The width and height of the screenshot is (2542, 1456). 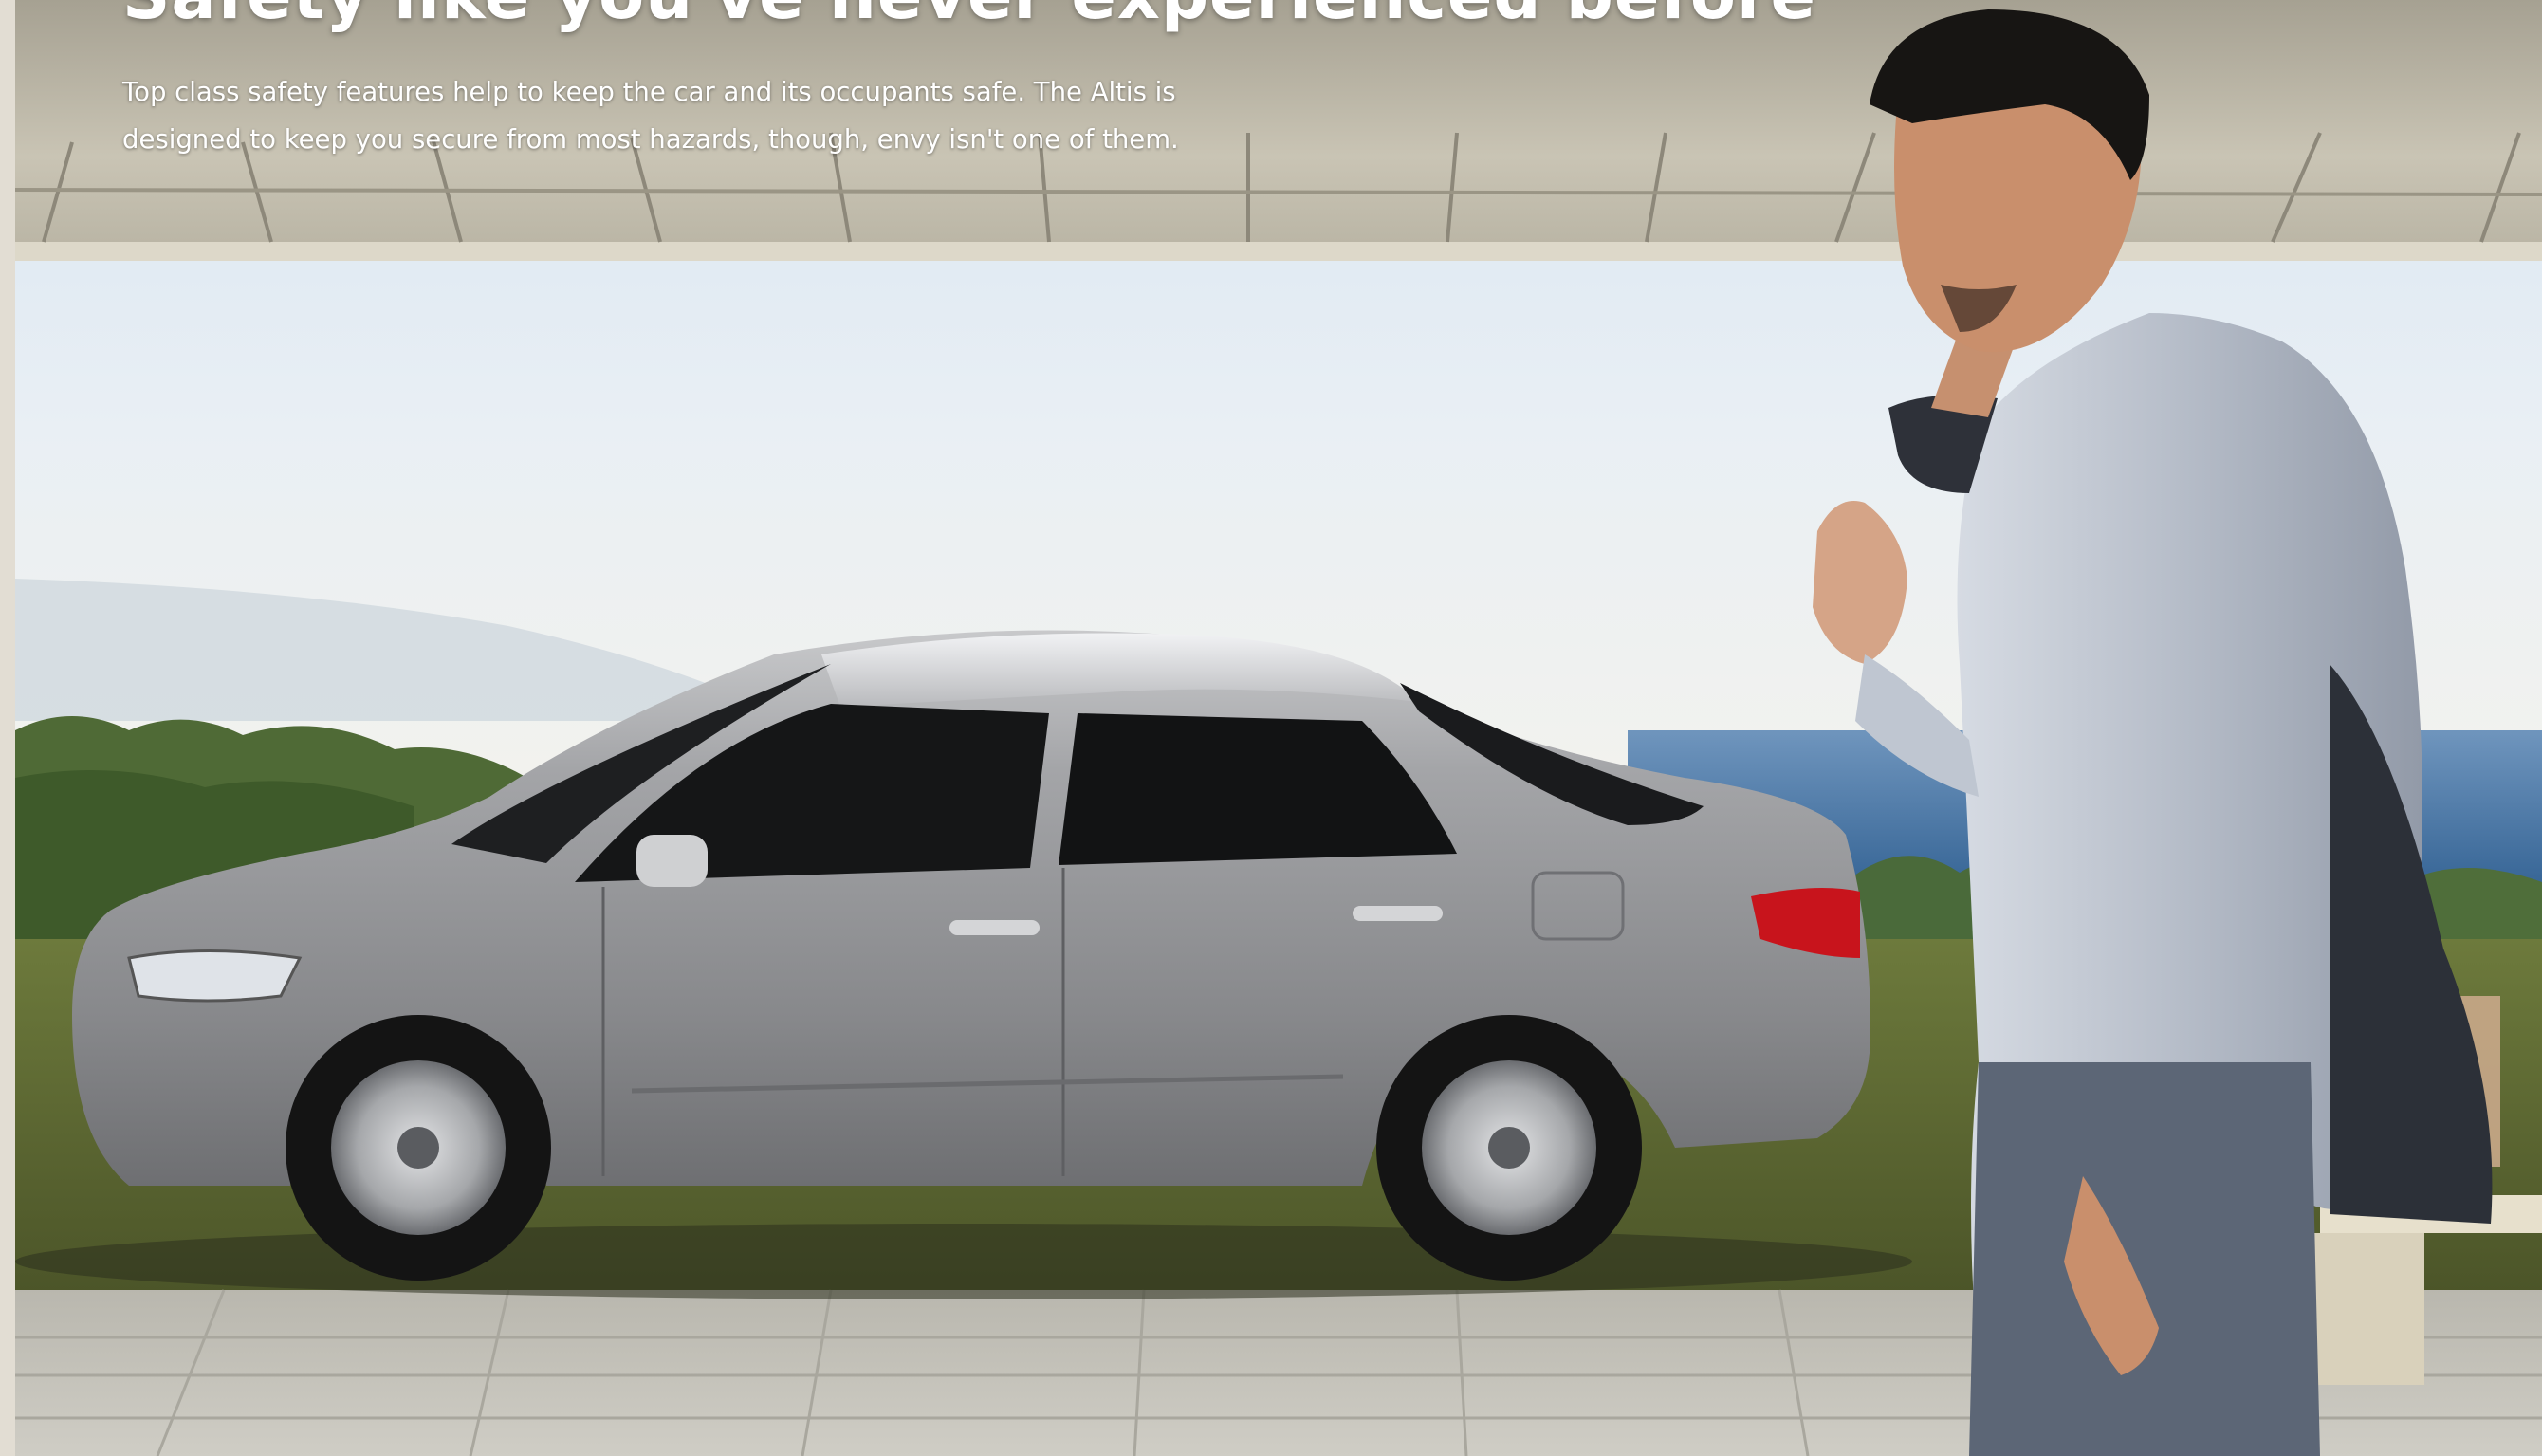 I want to click on car-rear-wheel, so click(x=1509, y=1148).